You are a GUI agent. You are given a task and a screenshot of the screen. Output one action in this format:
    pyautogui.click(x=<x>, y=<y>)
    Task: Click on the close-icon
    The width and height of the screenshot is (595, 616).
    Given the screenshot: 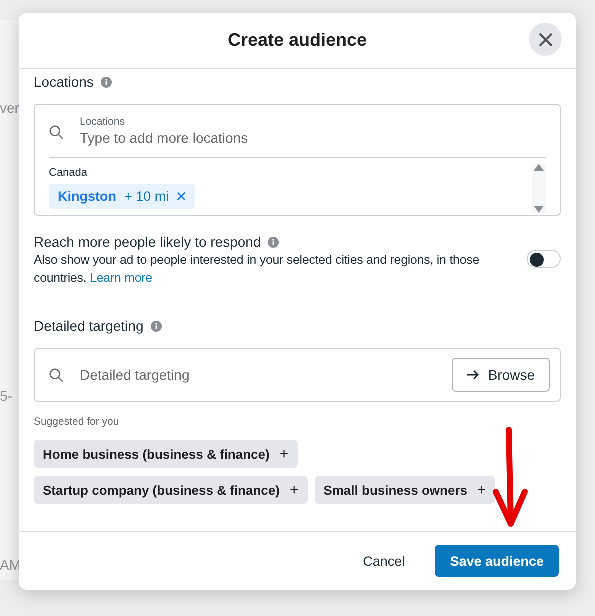 What is the action you would take?
    pyautogui.click(x=546, y=40)
    